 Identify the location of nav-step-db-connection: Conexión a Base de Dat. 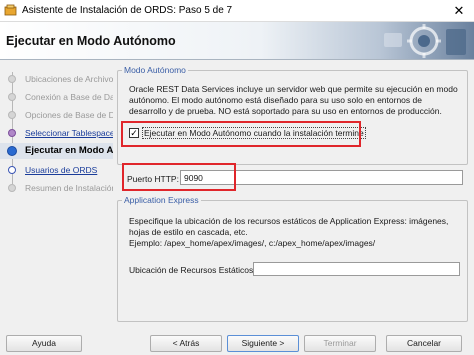
(56, 97).